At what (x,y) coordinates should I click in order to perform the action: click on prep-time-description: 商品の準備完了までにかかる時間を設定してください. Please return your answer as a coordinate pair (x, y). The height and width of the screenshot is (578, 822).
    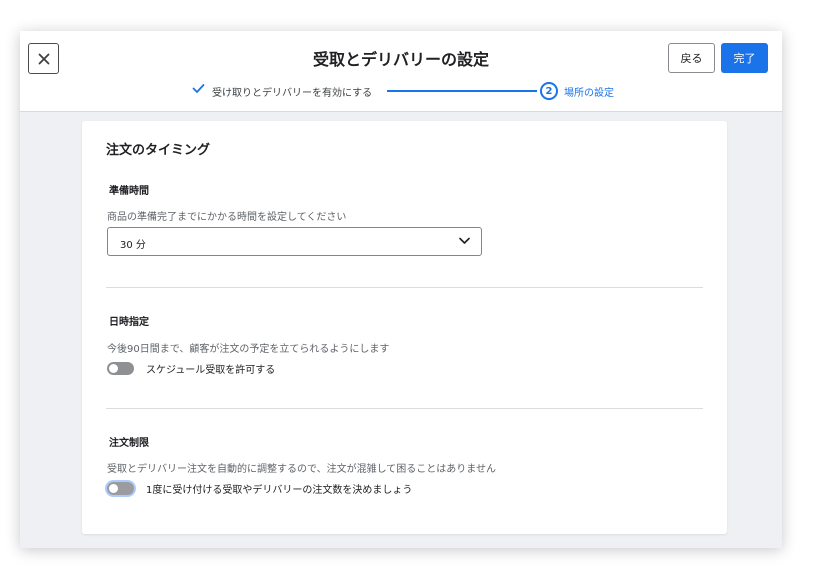
    Looking at the image, I should click on (227, 217).